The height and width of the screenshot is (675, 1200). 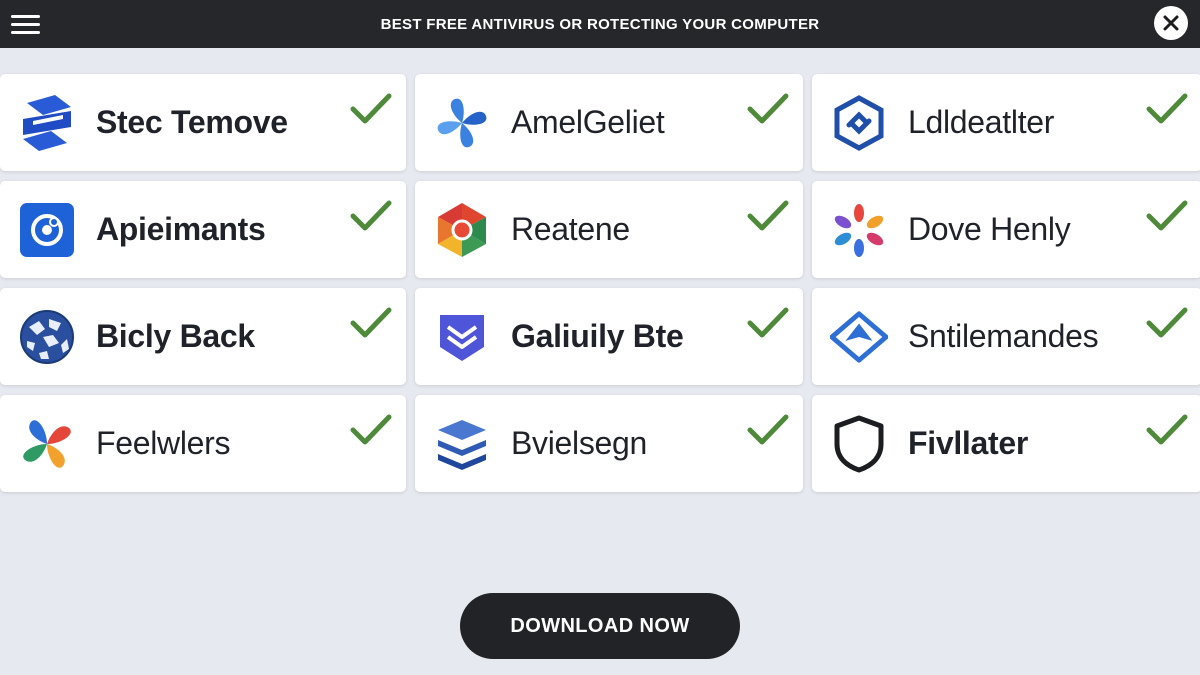 I want to click on product-card-feelwlers: Feelwlers, so click(x=203, y=443).